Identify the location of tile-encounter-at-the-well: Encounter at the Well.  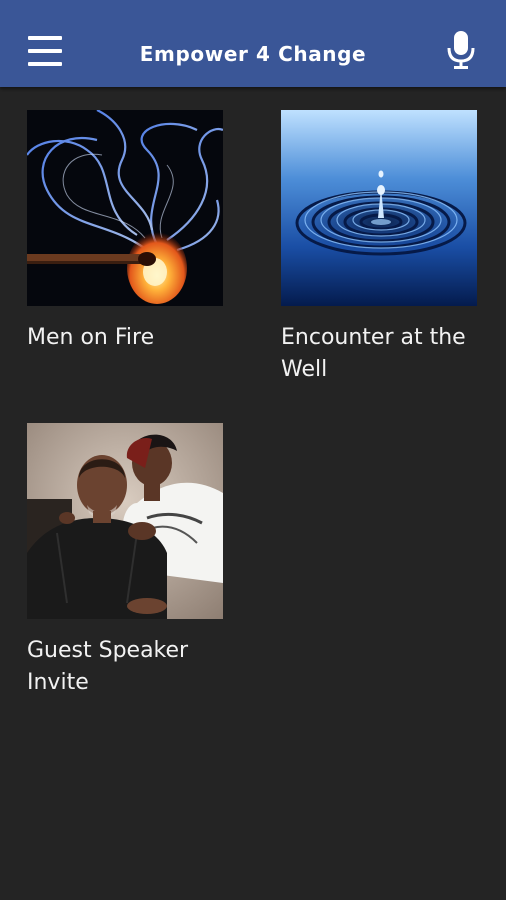
(381, 248).